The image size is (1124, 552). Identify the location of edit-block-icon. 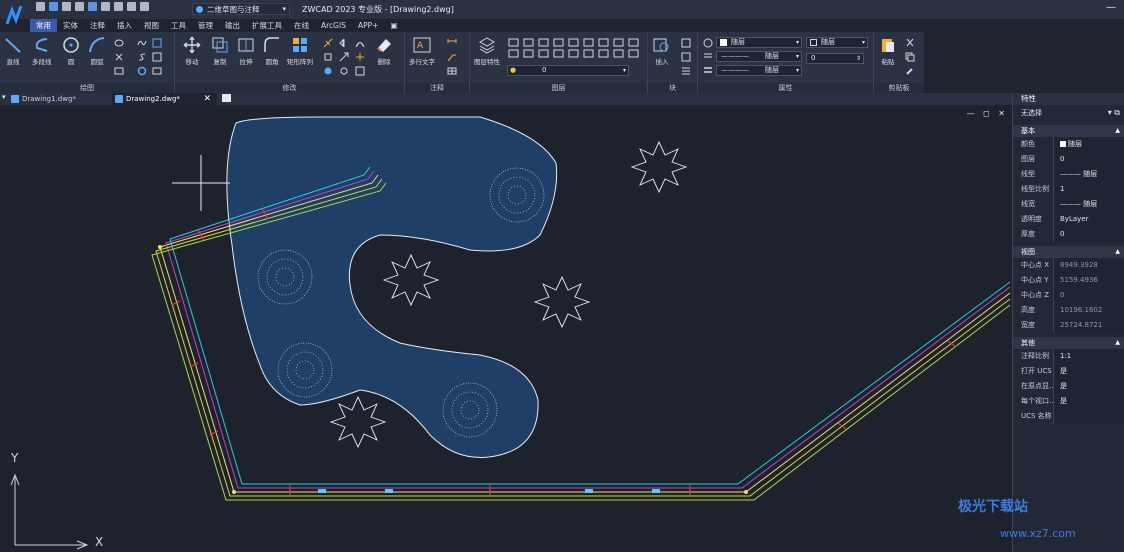
(686, 57).